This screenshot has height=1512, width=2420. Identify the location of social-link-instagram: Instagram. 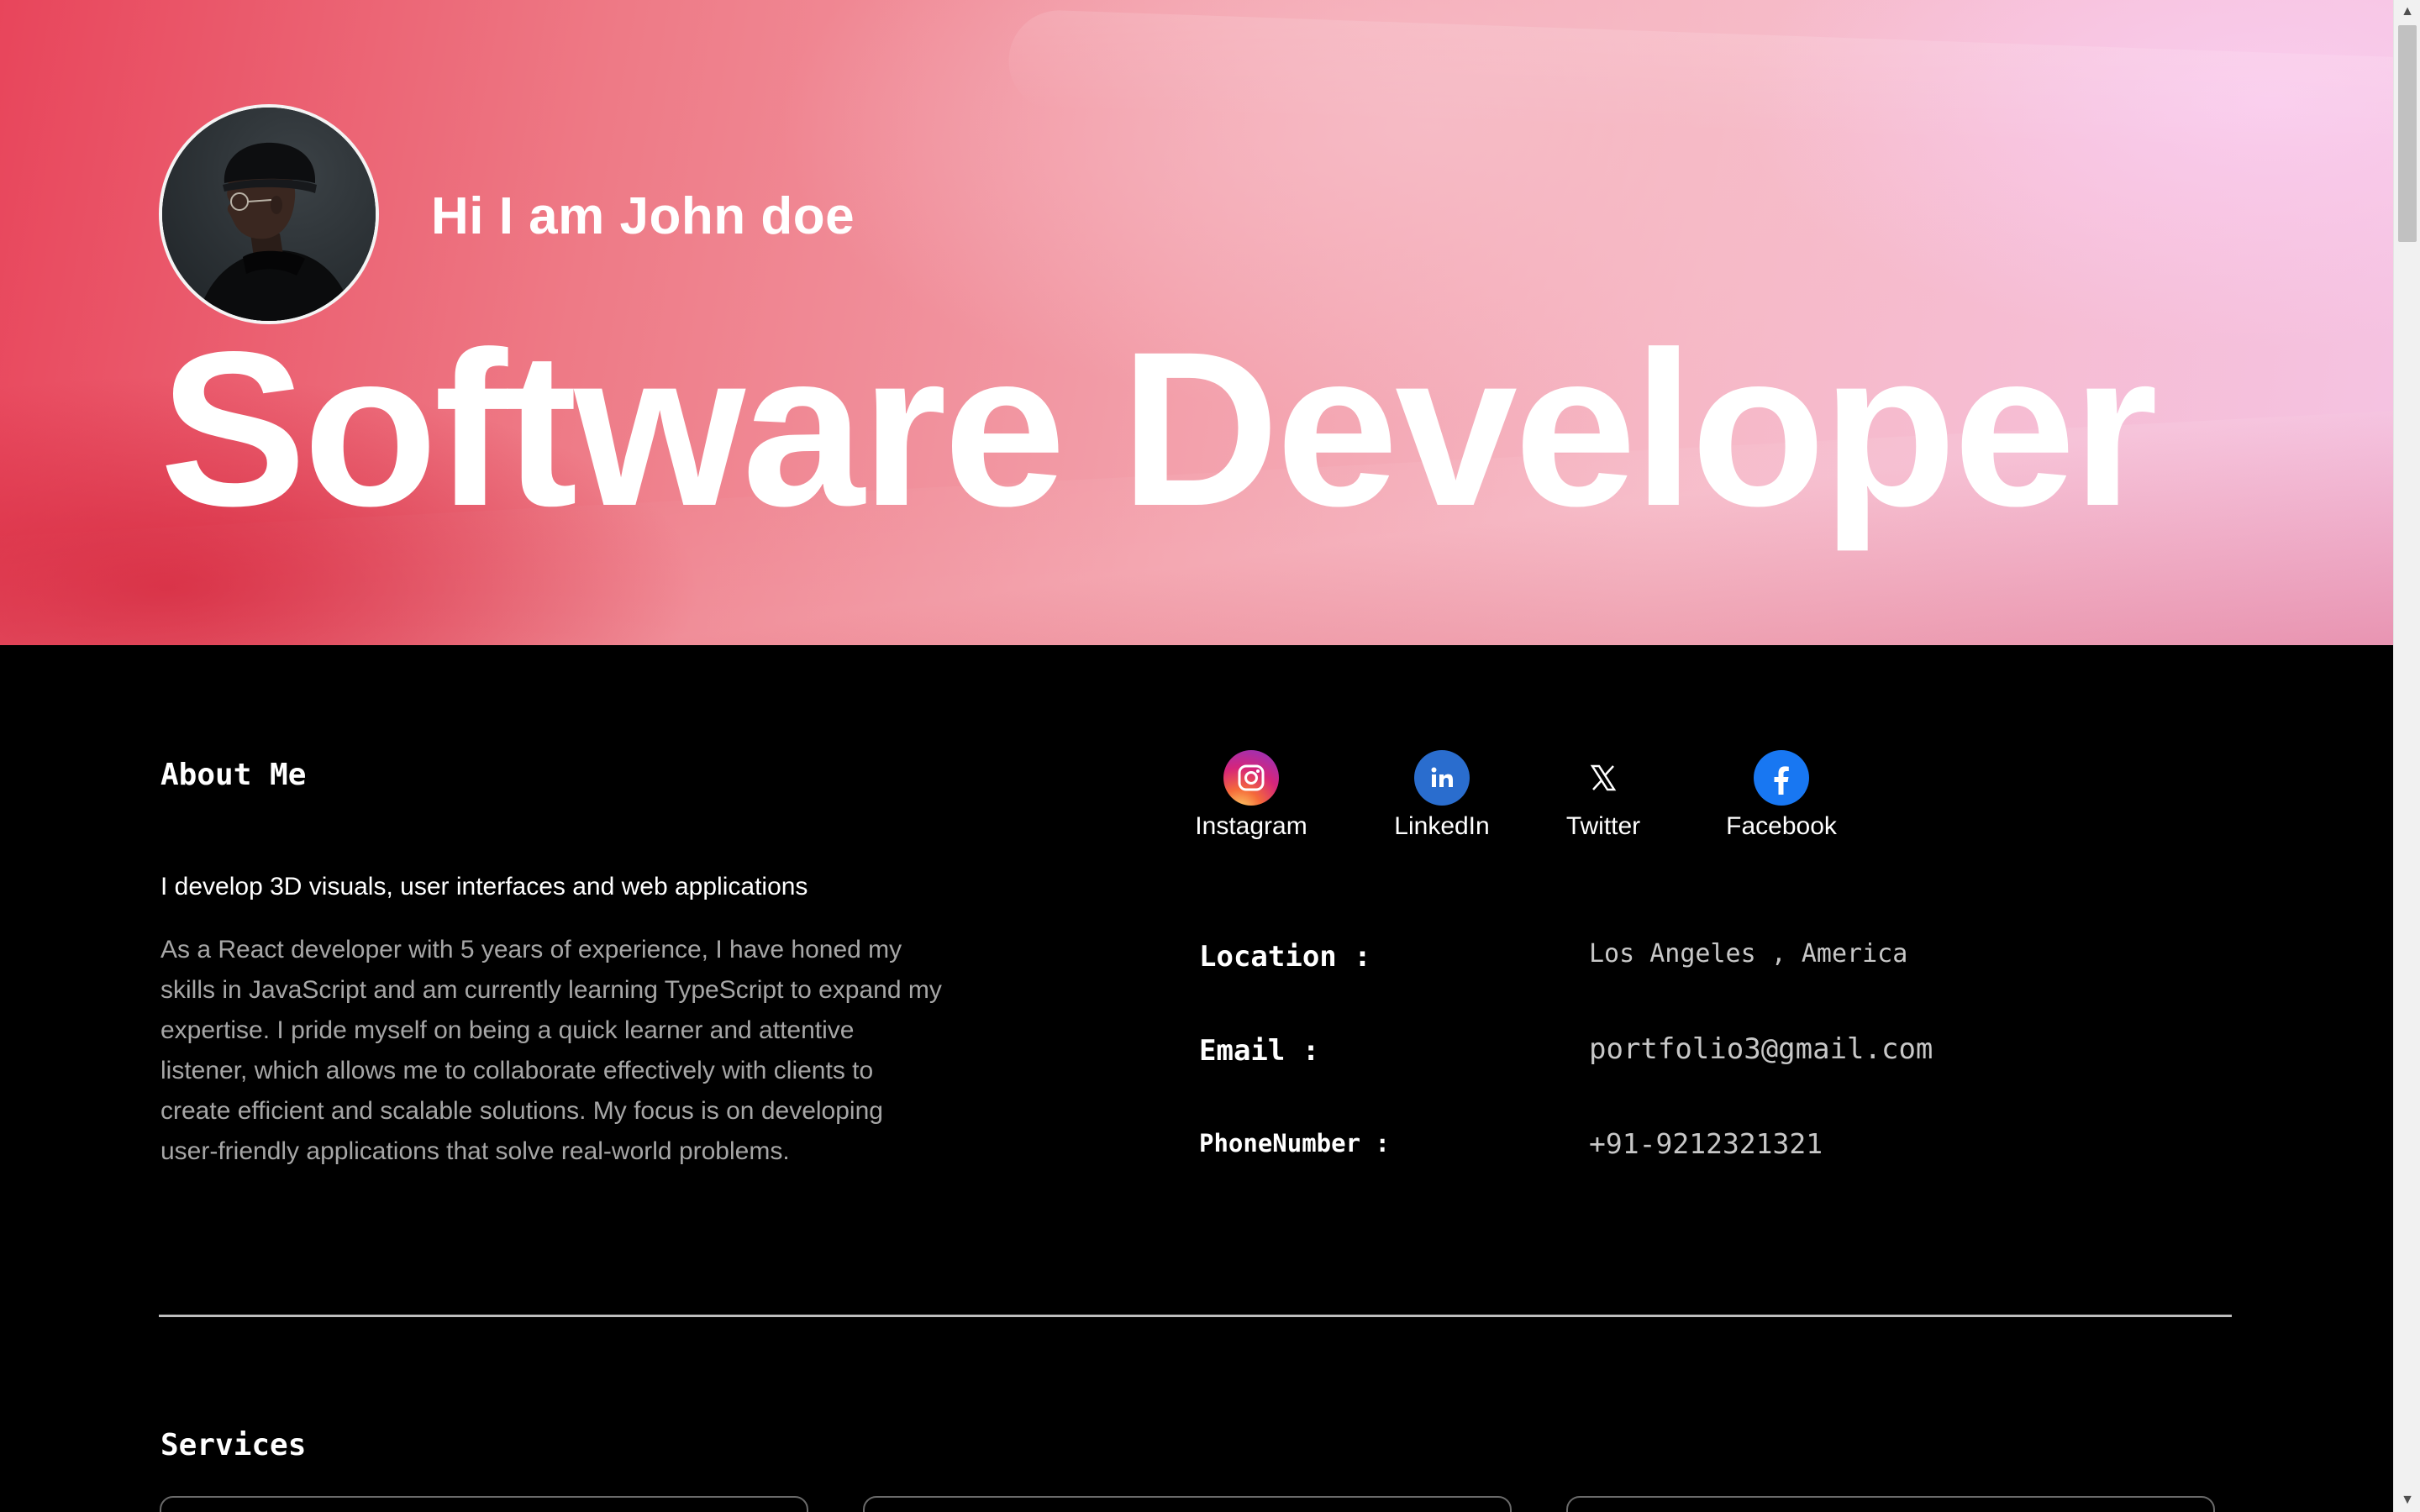
(1251, 795).